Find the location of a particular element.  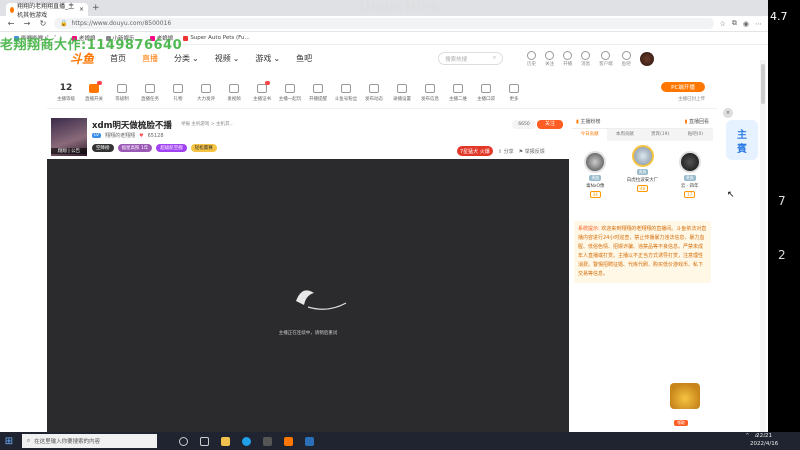

report-icon: ⚑ is located at coordinates (521, 151).